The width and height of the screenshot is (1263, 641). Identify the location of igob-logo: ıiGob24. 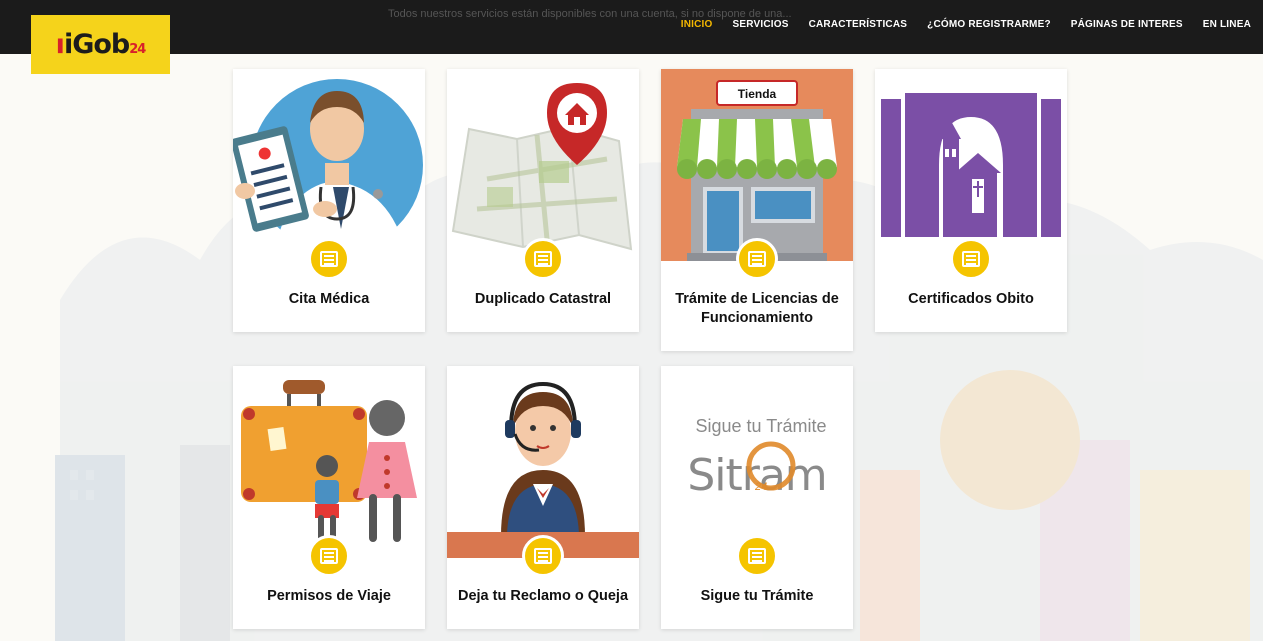
(100, 44).